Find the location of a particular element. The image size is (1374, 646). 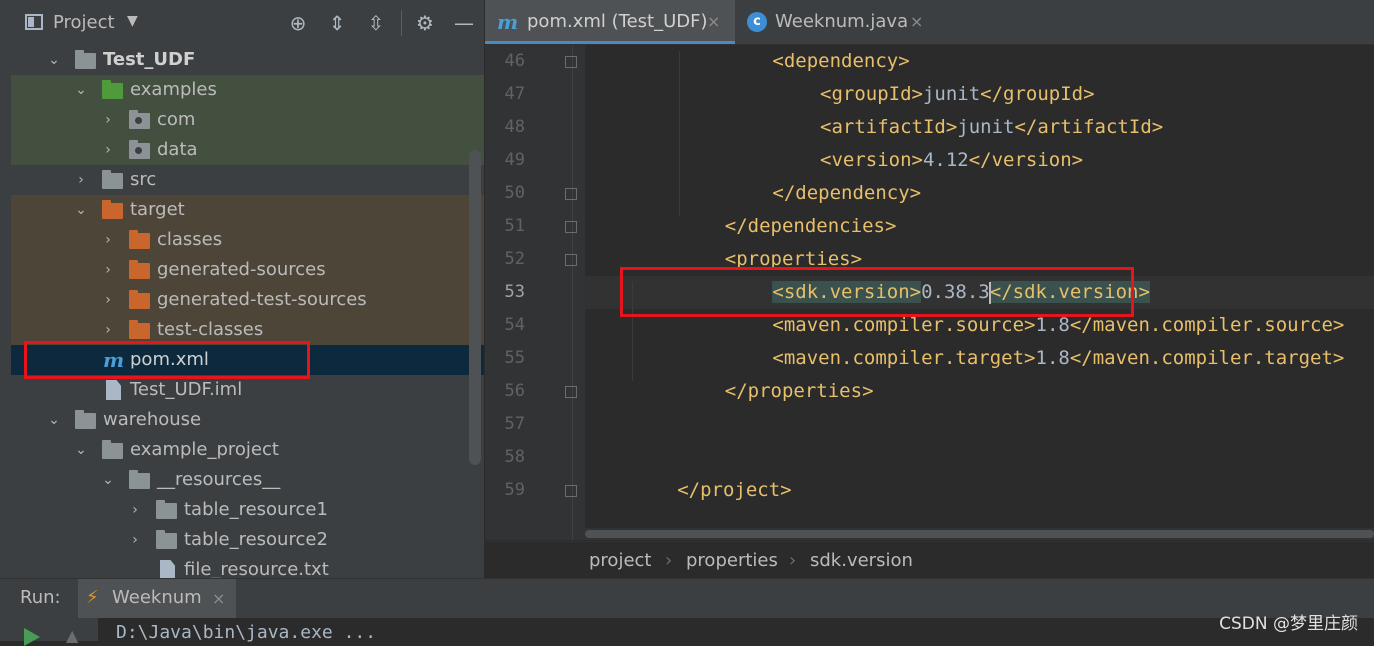

tree-item-examples: ⌄ examples is located at coordinates (242, 90).